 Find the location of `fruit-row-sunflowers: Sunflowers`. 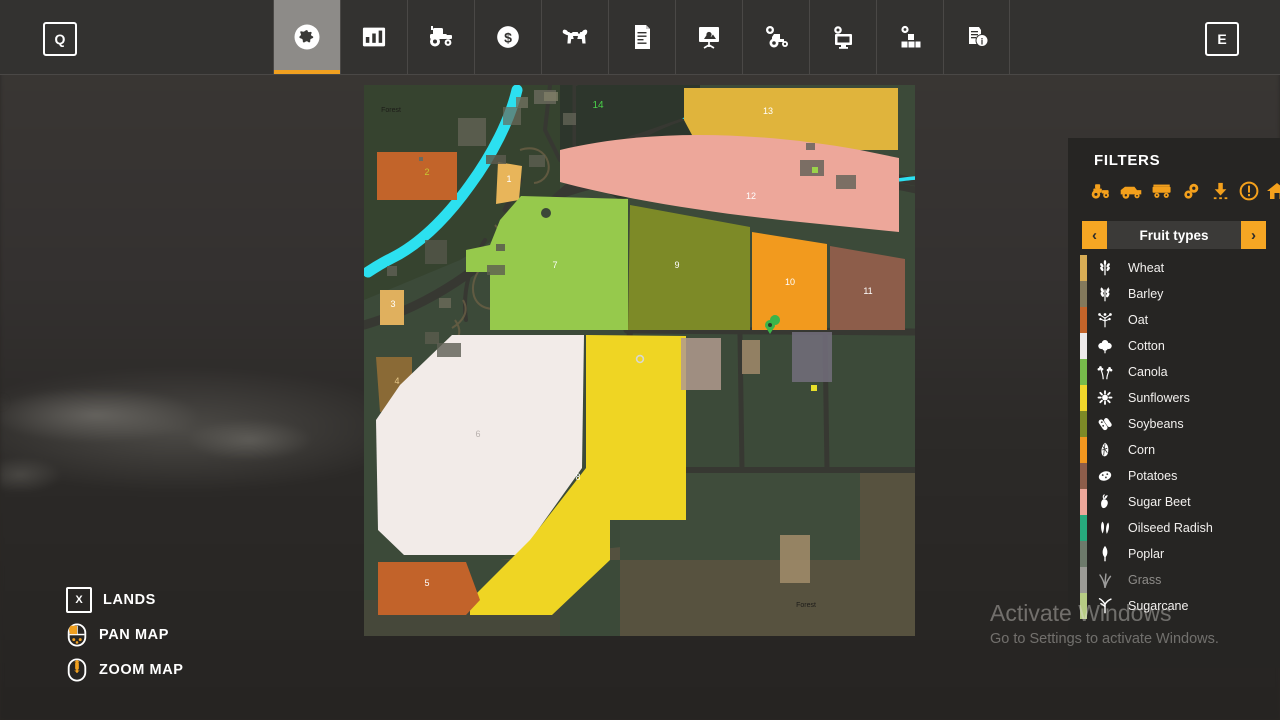

fruit-row-sunflowers: Sunflowers is located at coordinates (1174, 398).